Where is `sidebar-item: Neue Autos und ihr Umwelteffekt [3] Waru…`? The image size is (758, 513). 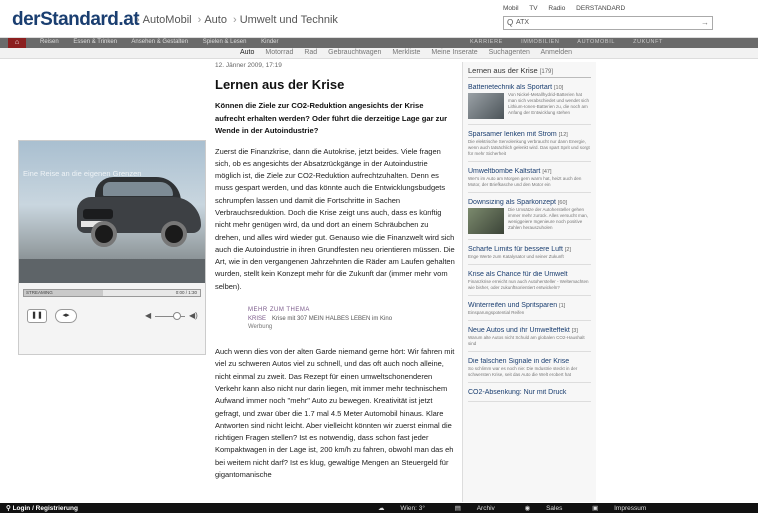 sidebar-item: Neue Autos und ihr Umwelteffekt [3] Waru… is located at coordinates (529, 339).